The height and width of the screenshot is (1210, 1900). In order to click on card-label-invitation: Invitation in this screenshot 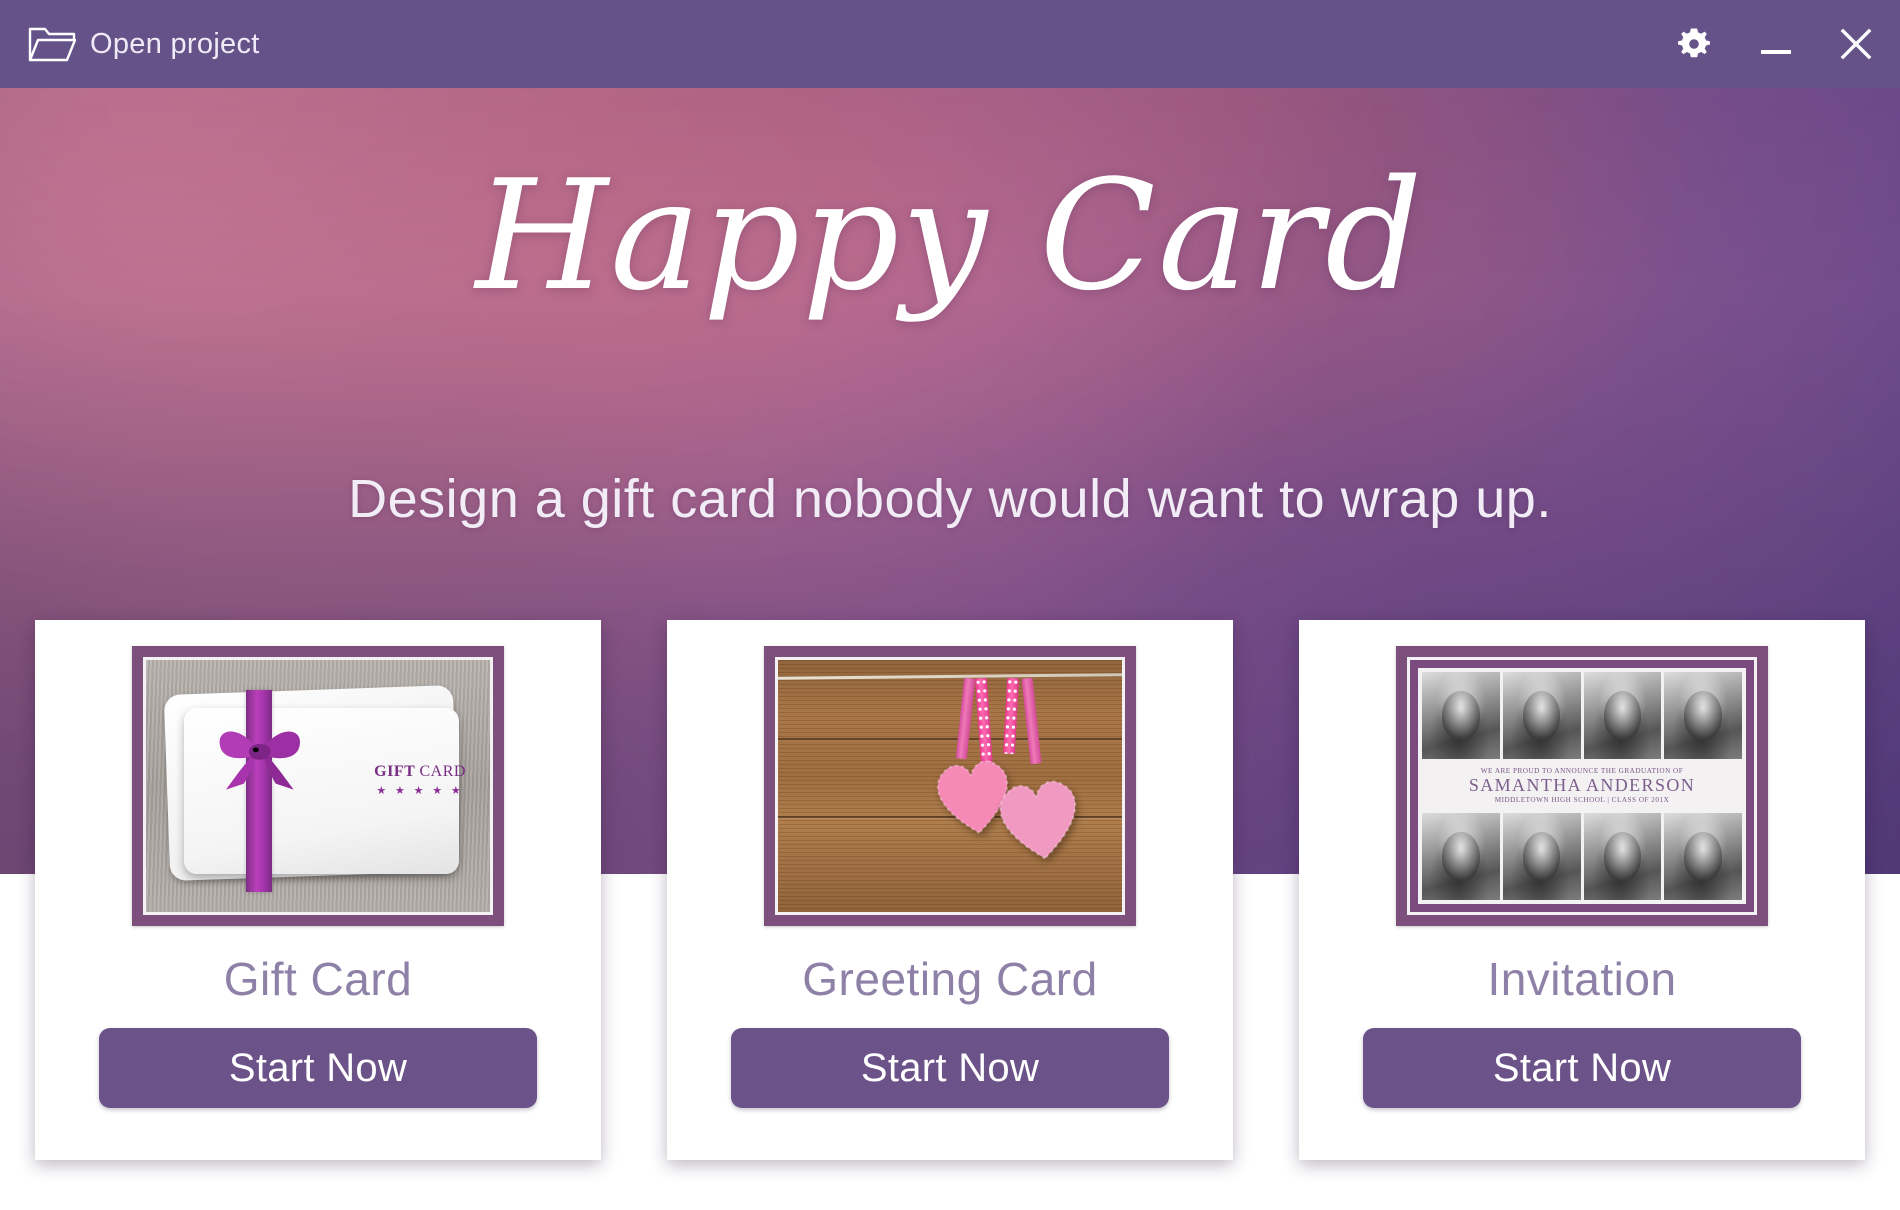, I will do `click(1582, 979)`.